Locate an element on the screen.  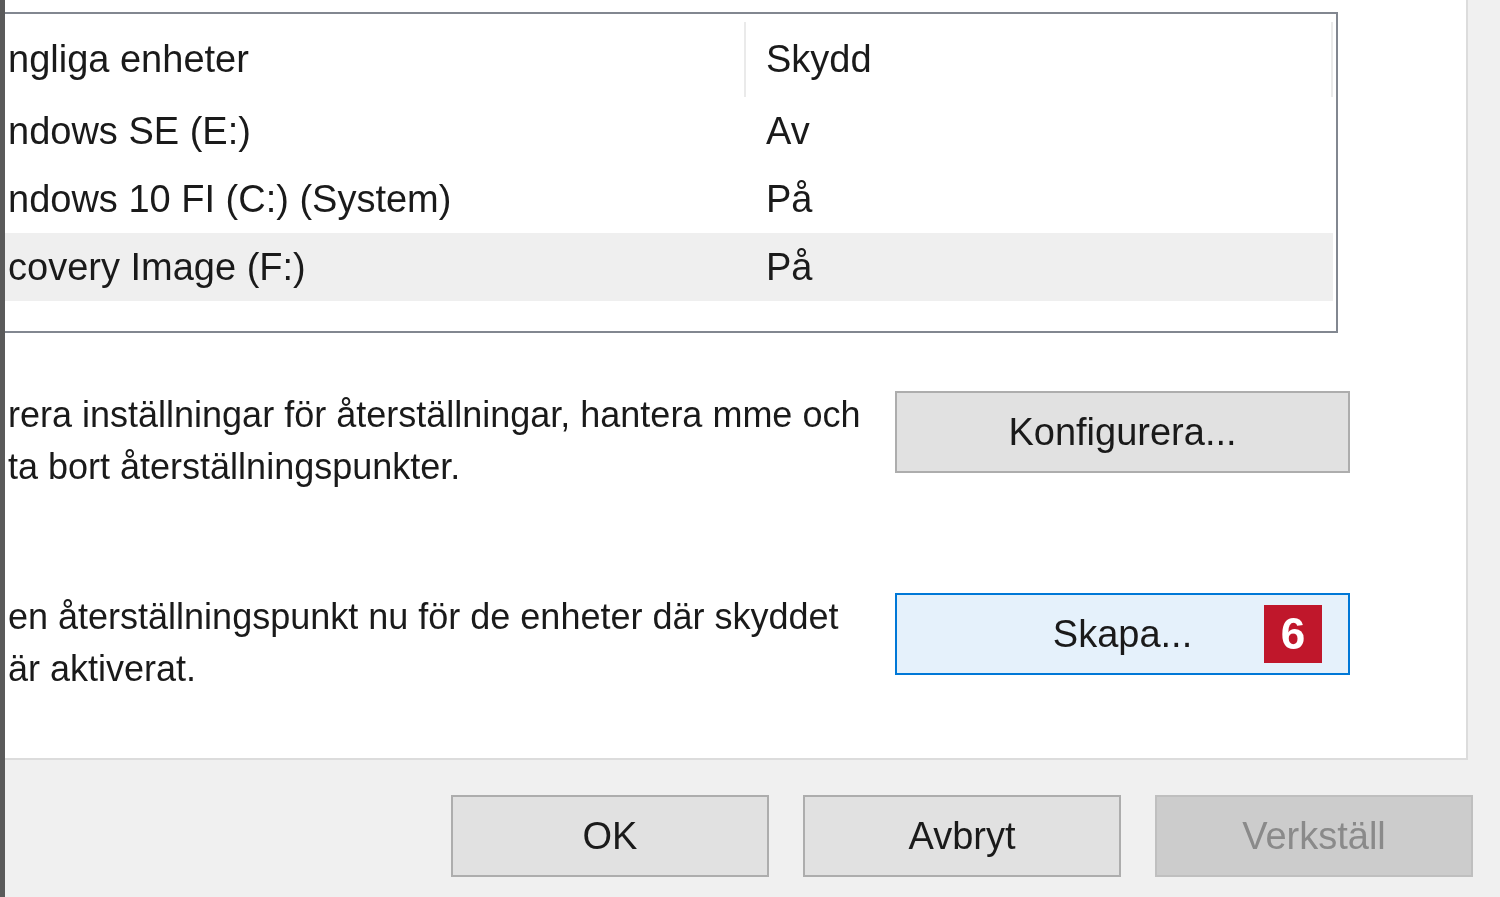
column-header: Skydd is located at coordinates (1039, 59).